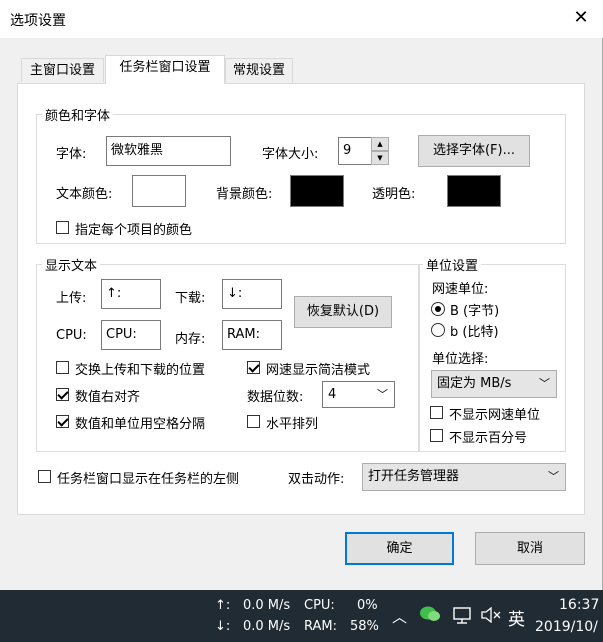 This screenshot has width=603, height=642. Describe the element at coordinates (530, 548) in the screenshot. I see `cancel-button: 取消` at that location.